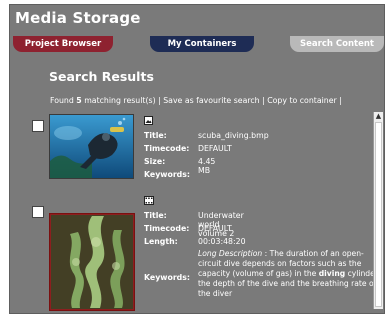 The image size is (390, 315). I want to click on title-value: scuba_diving.bmp, so click(233, 135).